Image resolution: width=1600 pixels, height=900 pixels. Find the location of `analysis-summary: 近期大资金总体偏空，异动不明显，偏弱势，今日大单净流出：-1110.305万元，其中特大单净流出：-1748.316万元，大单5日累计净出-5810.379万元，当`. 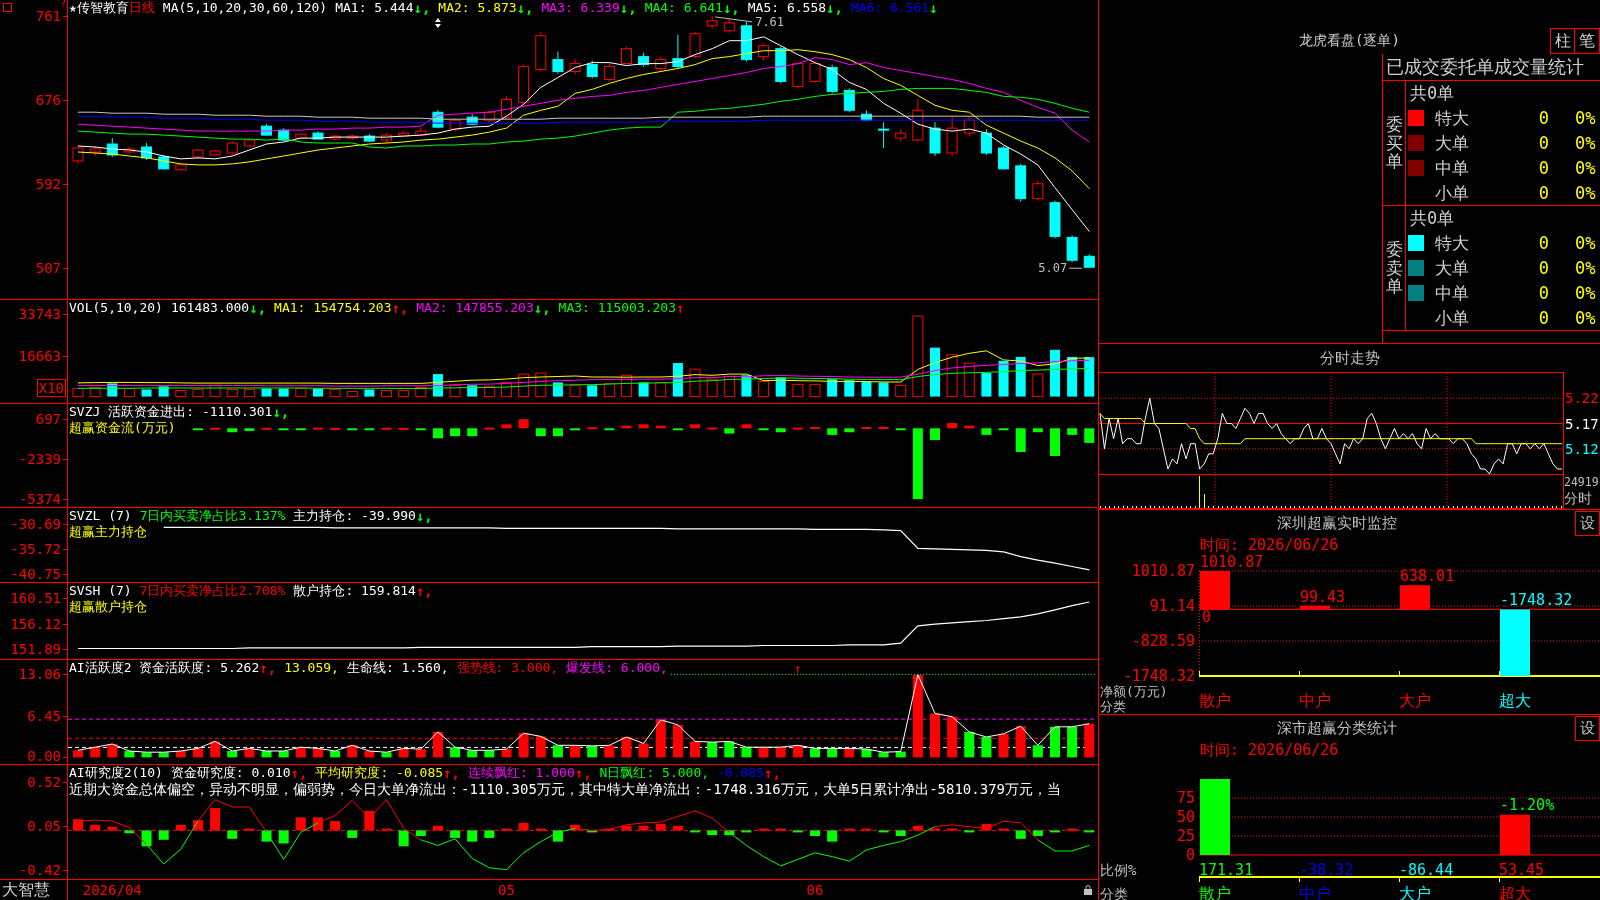

analysis-summary: 近期大资金总体偏空，异动不明显，偏弱势，今日大单净流出：-1110.305万元，其中特大单净流出：-1748.316万元，大单5日累计净出-5810.379万元，当 is located at coordinates (564, 789).